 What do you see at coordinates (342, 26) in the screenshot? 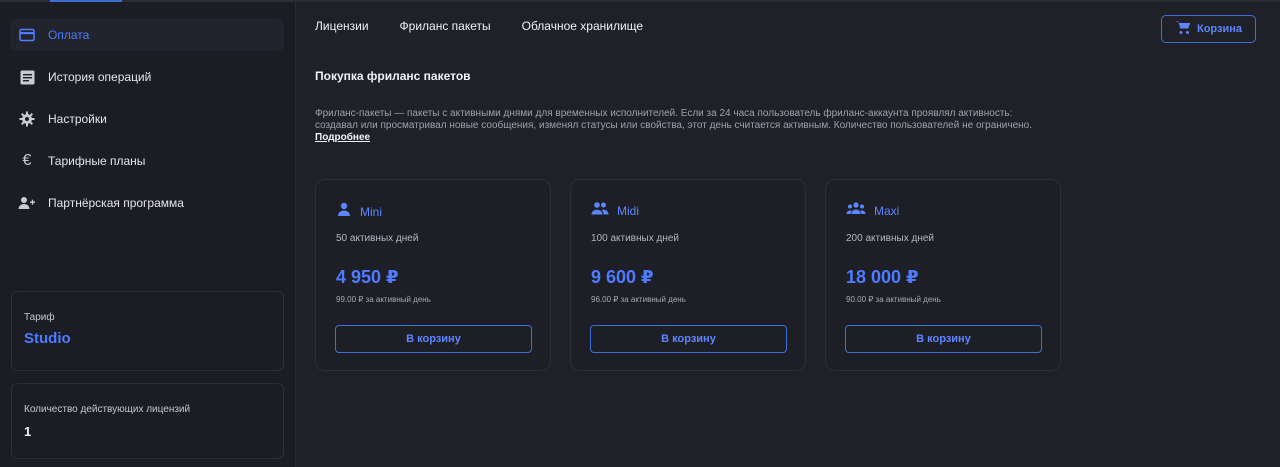
I see `tab-licenses: Лицензии` at bounding box center [342, 26].